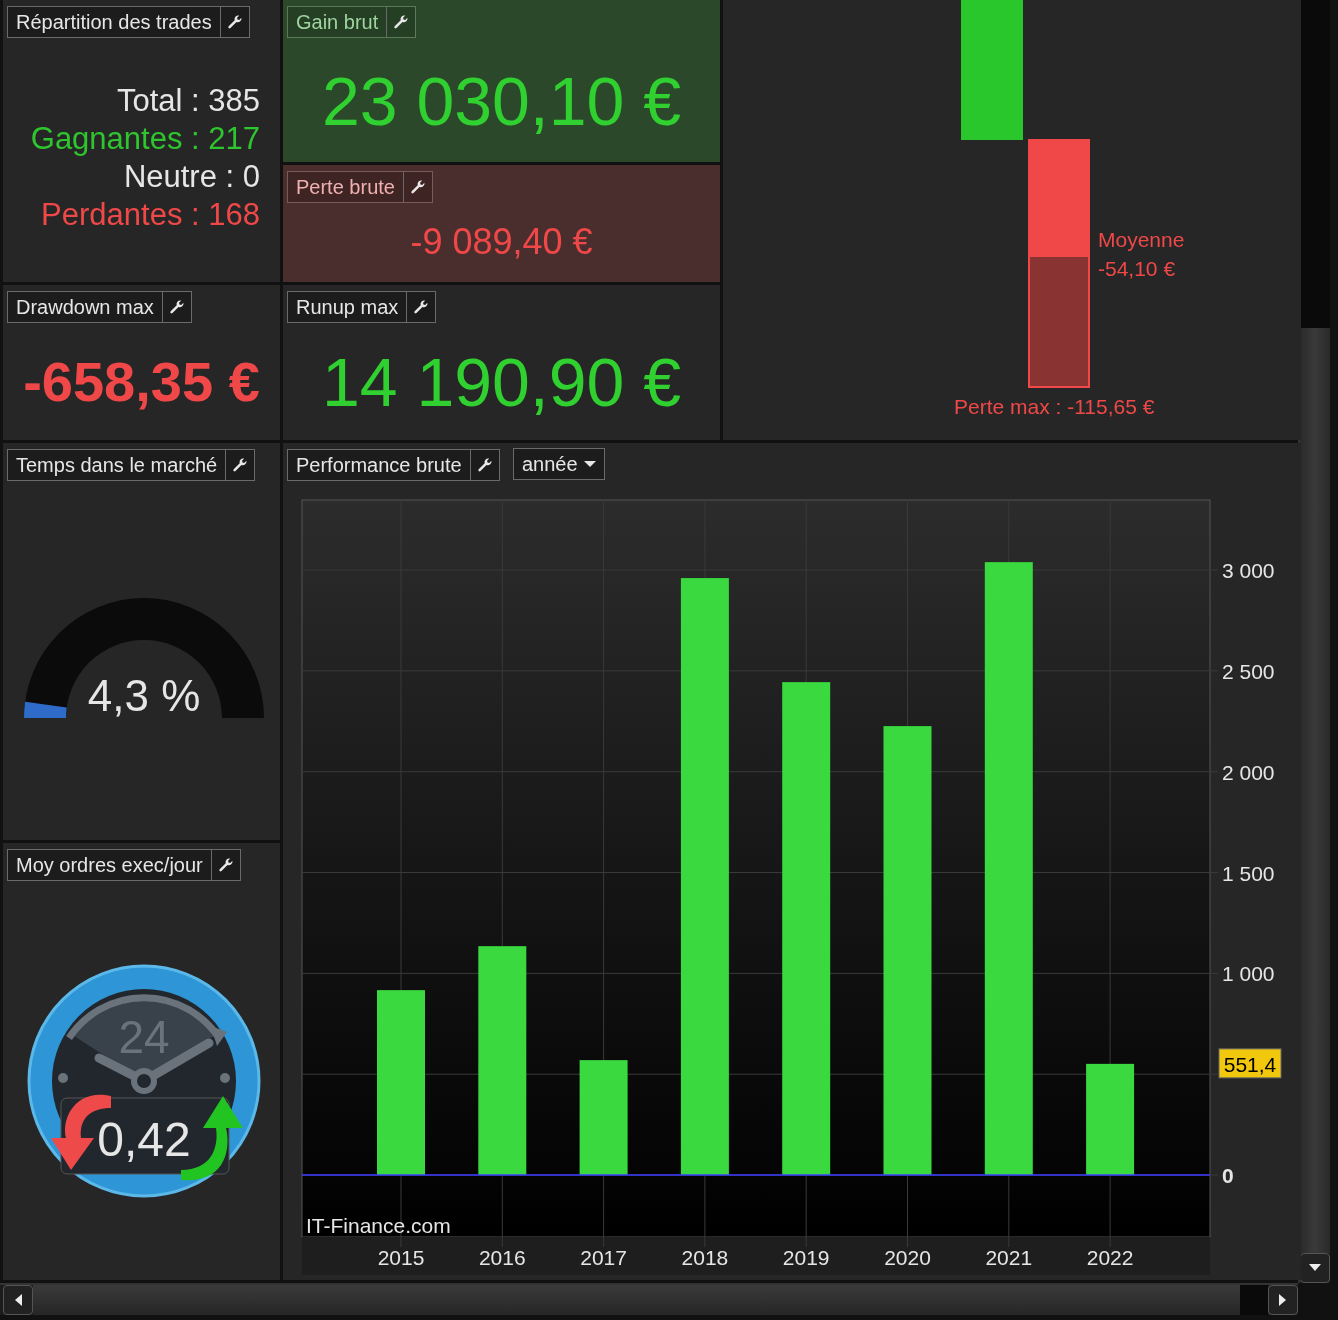 The width and height of the screenshot is (1338, 1320). I want to click on x-axis-label: 2019, so click(806, 1257).